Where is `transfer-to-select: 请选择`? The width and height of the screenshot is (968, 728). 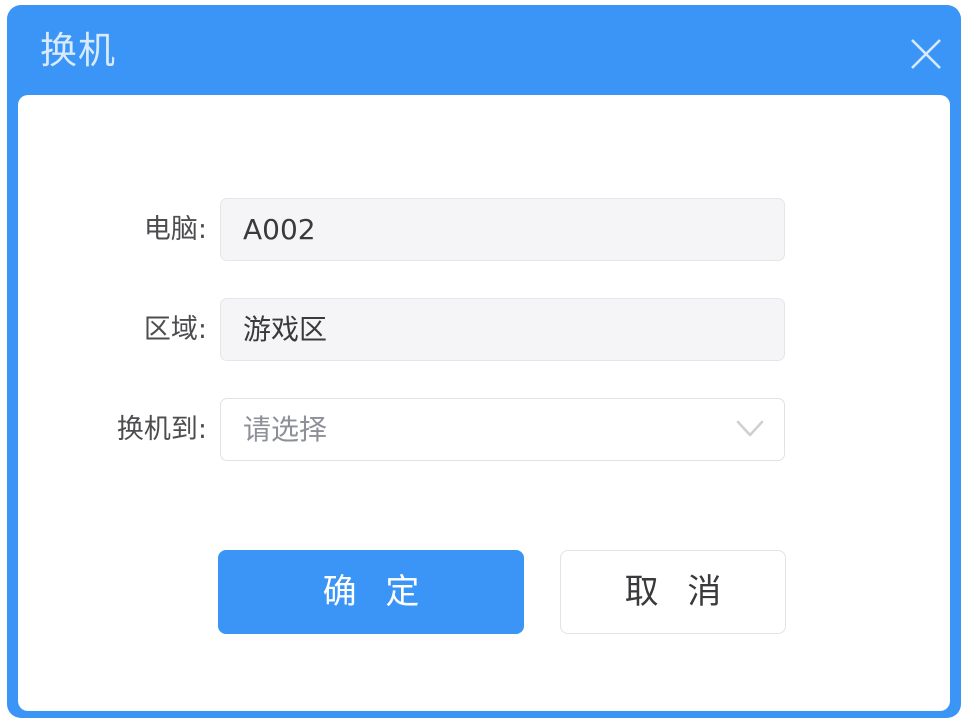
transfer-to-select: 请选择 is located at coordinates (502, 429).